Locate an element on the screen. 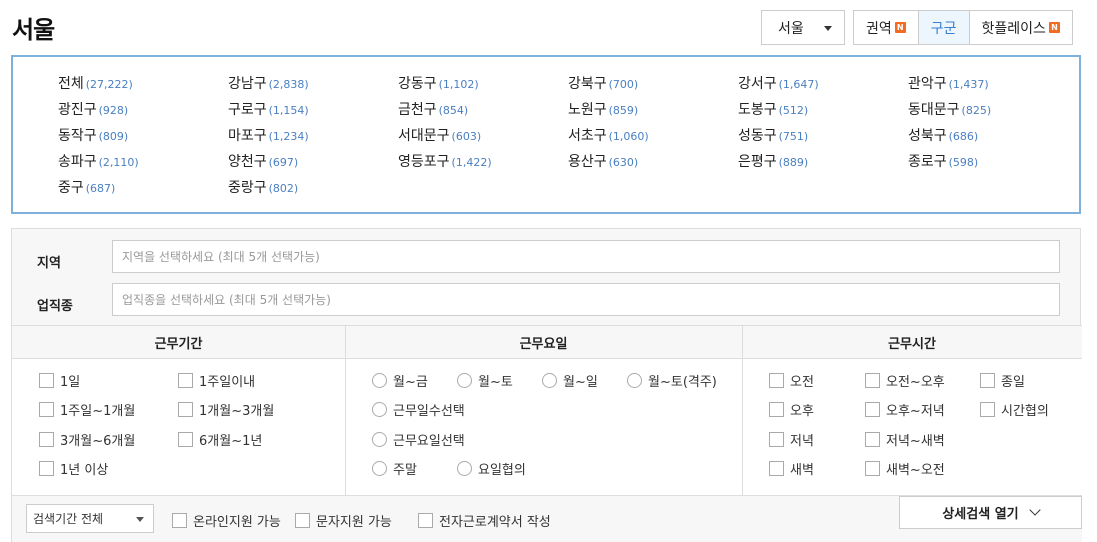 Image resolution: width=1097 pixels, height=542 pixels. e-contract-option: 전자근로계약서 작성 is located at coordinates (484, 520).